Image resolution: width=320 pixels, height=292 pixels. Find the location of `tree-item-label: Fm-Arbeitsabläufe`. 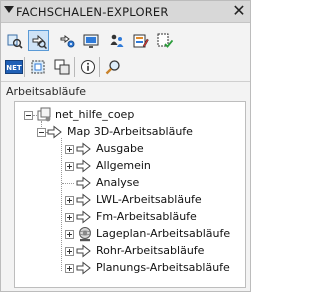

tree-item-label: Fm-Arbeitsabläufe is located at coordinates (146, 216).